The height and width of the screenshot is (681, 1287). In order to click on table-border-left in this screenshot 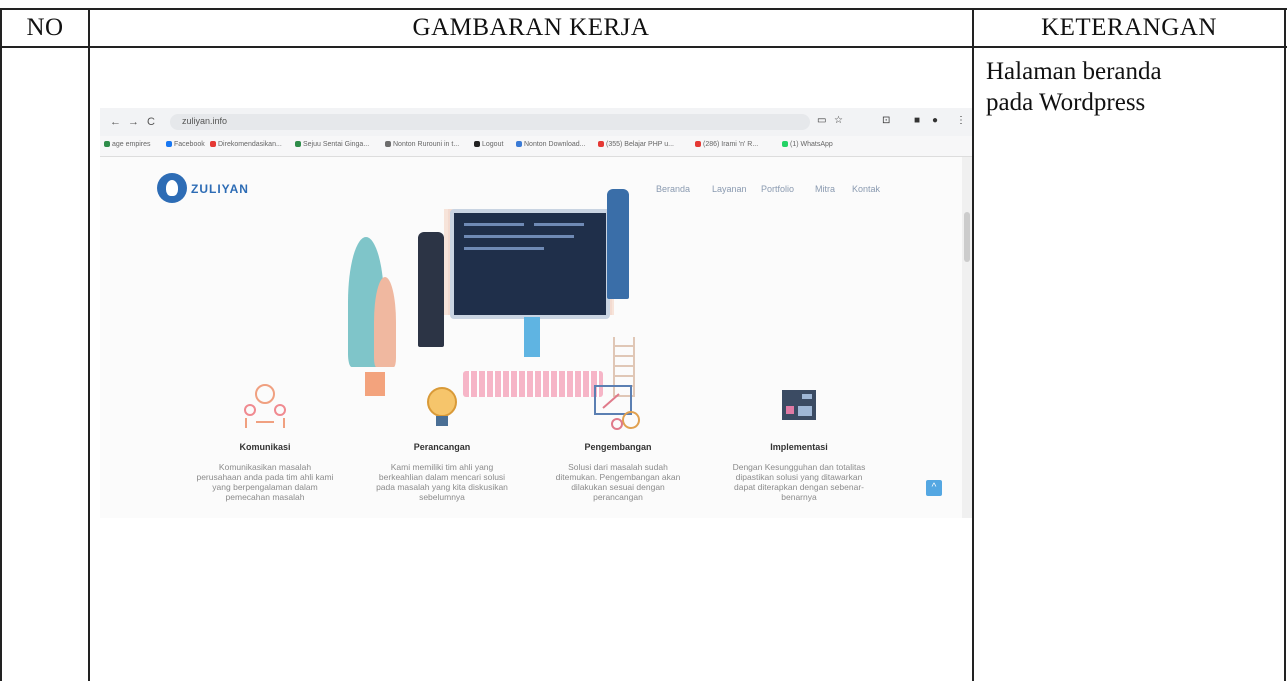, I will do `click(1, 344)`.